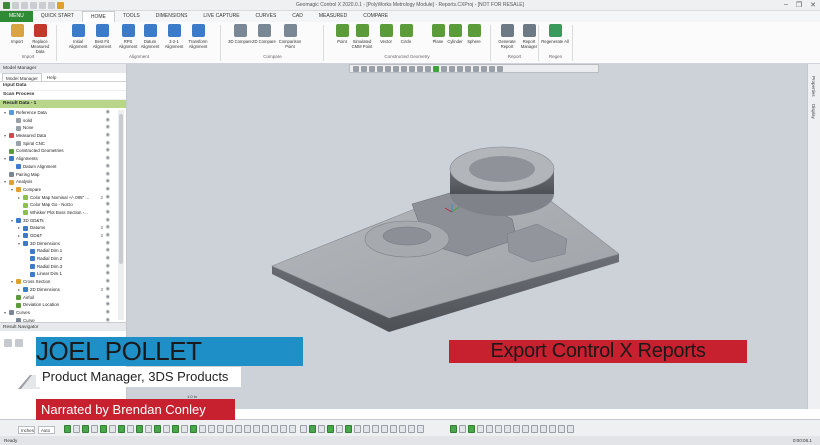 The image size is (820, 445). Describe the element at coordinates (172, 16) in the screenshot. I see `tab-dimensions: DIMENSIONS` at that location.